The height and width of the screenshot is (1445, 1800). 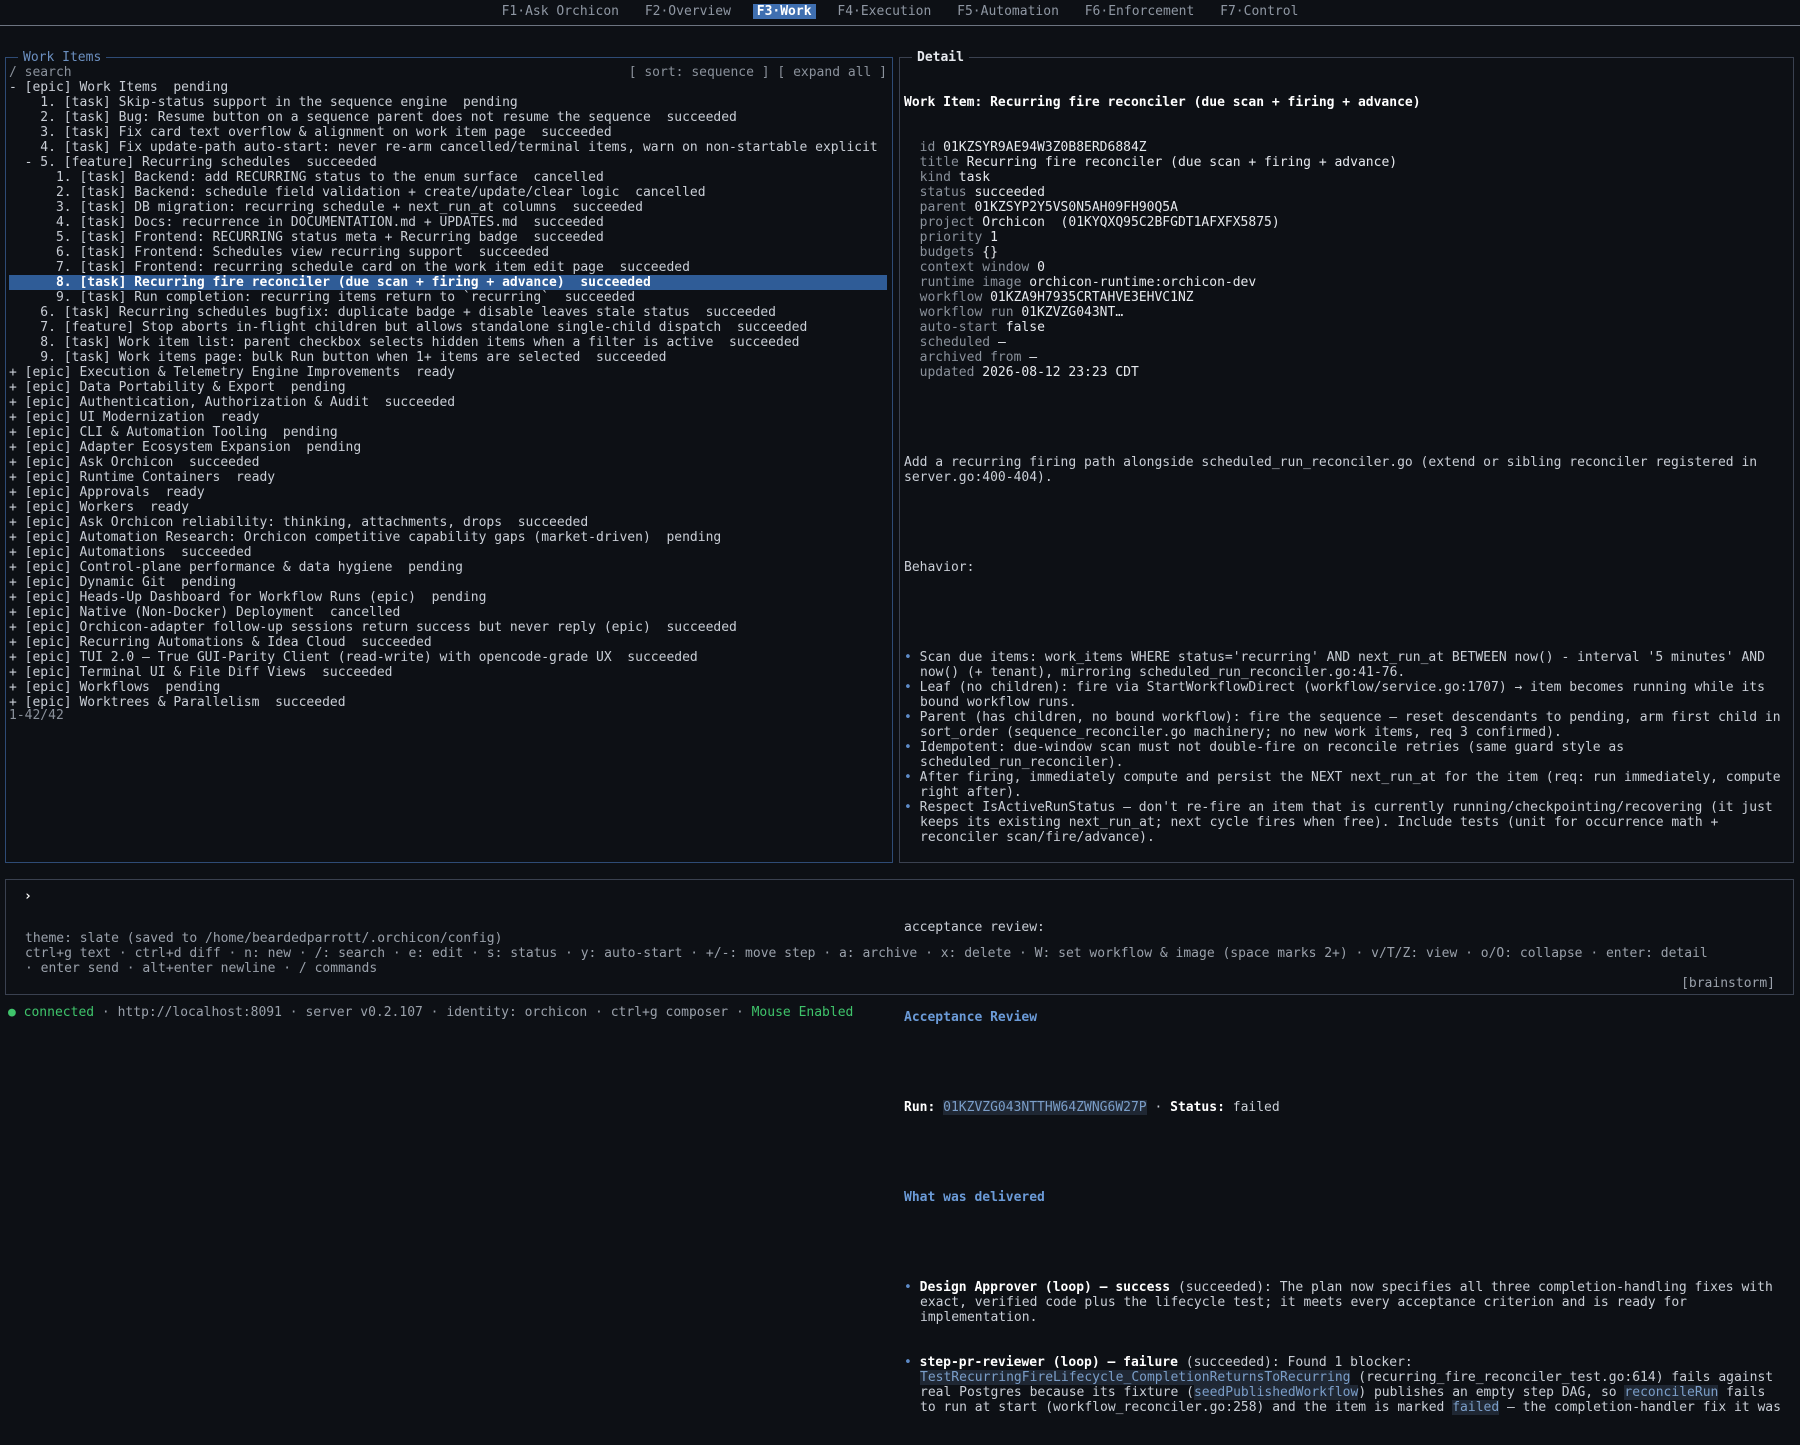 I want to click on work-item-row: + [epic] Approvals ready, so click(x=448, y=492).